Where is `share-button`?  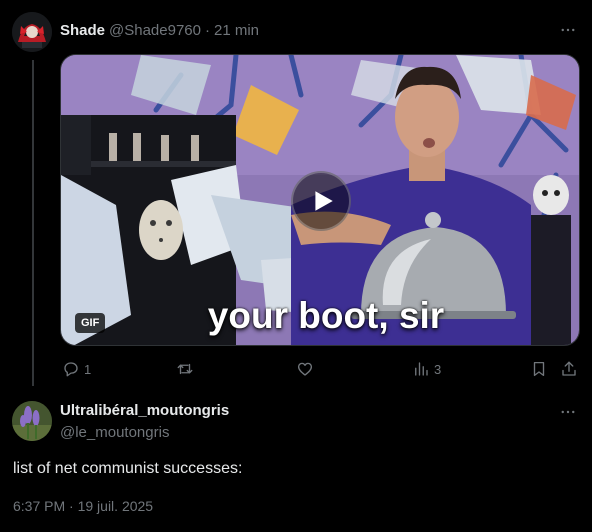 share-button is located at coordinates (569, 369).